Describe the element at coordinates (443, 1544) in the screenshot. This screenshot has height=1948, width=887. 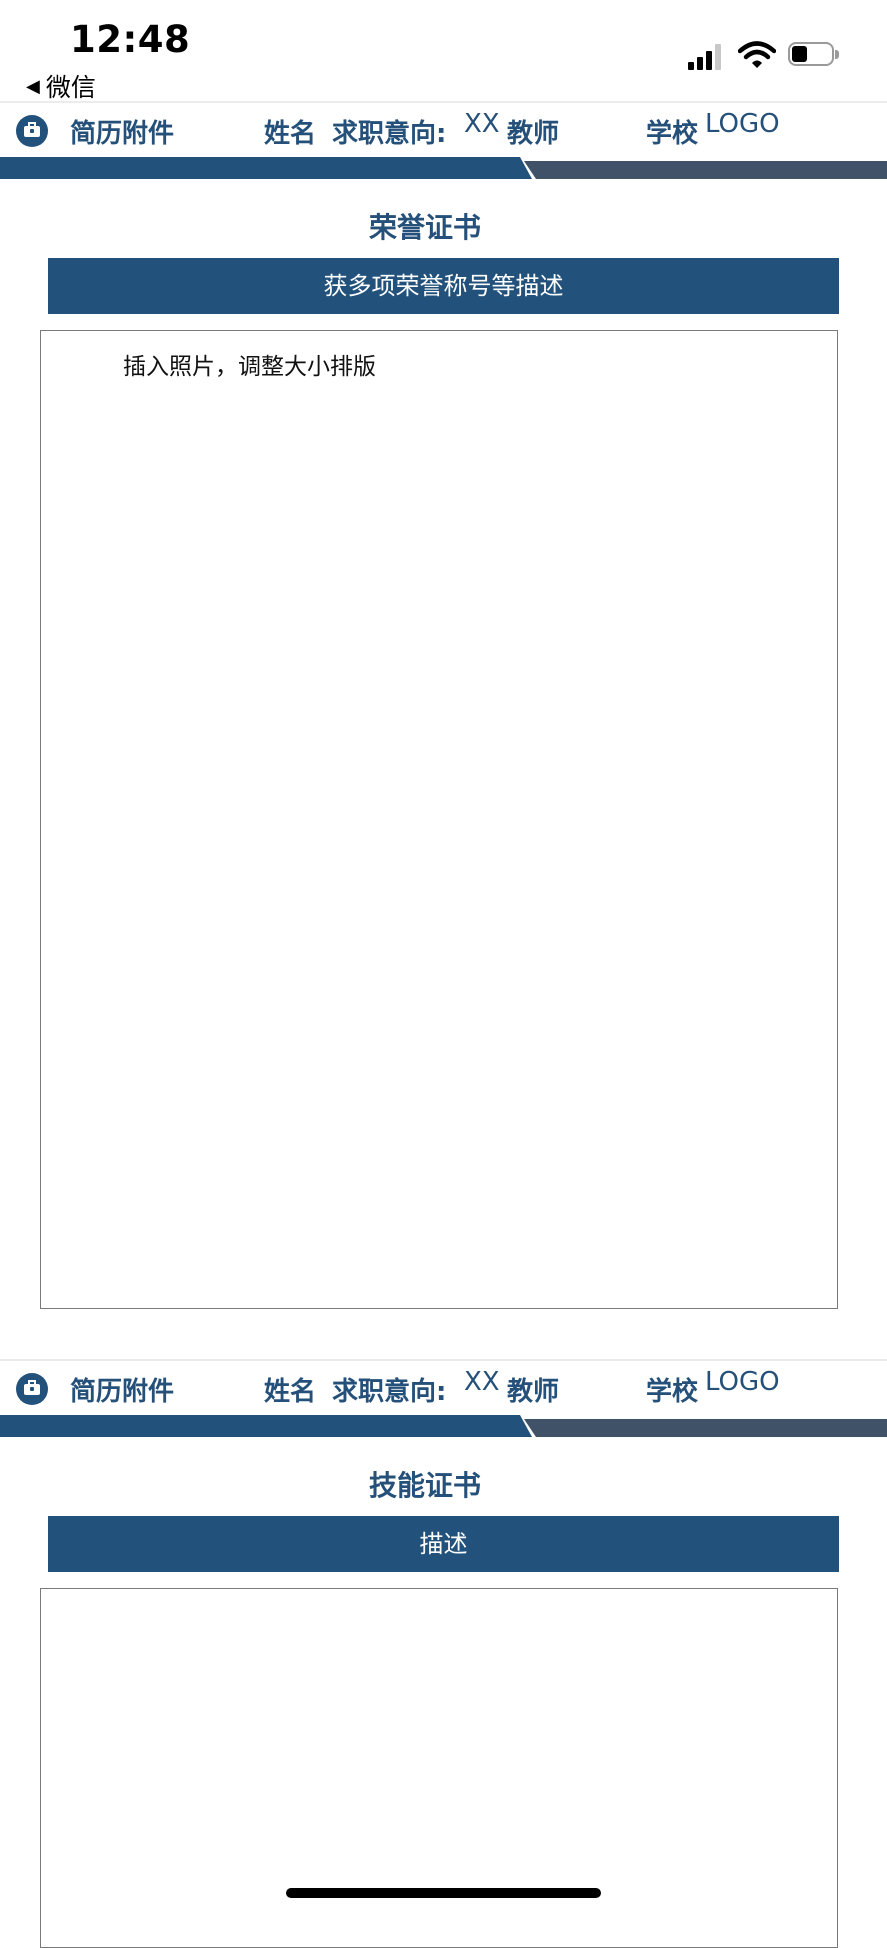
I see `description-bar-skills: 描述` at that location.